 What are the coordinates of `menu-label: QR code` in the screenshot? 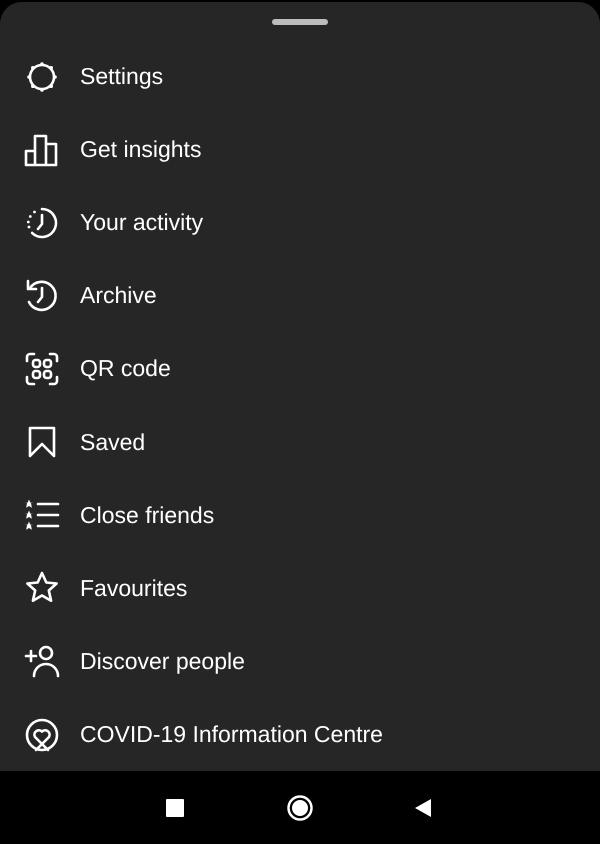 It's located at (125, 368).